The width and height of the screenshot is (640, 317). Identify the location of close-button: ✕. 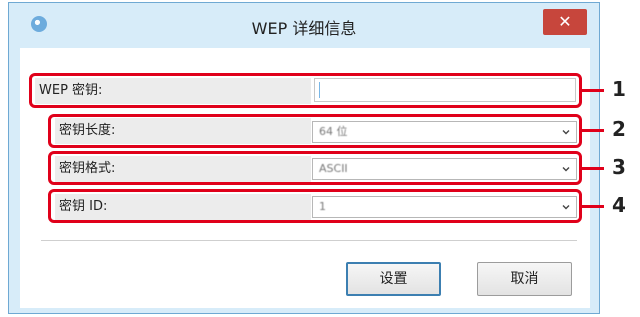
(565, 22).